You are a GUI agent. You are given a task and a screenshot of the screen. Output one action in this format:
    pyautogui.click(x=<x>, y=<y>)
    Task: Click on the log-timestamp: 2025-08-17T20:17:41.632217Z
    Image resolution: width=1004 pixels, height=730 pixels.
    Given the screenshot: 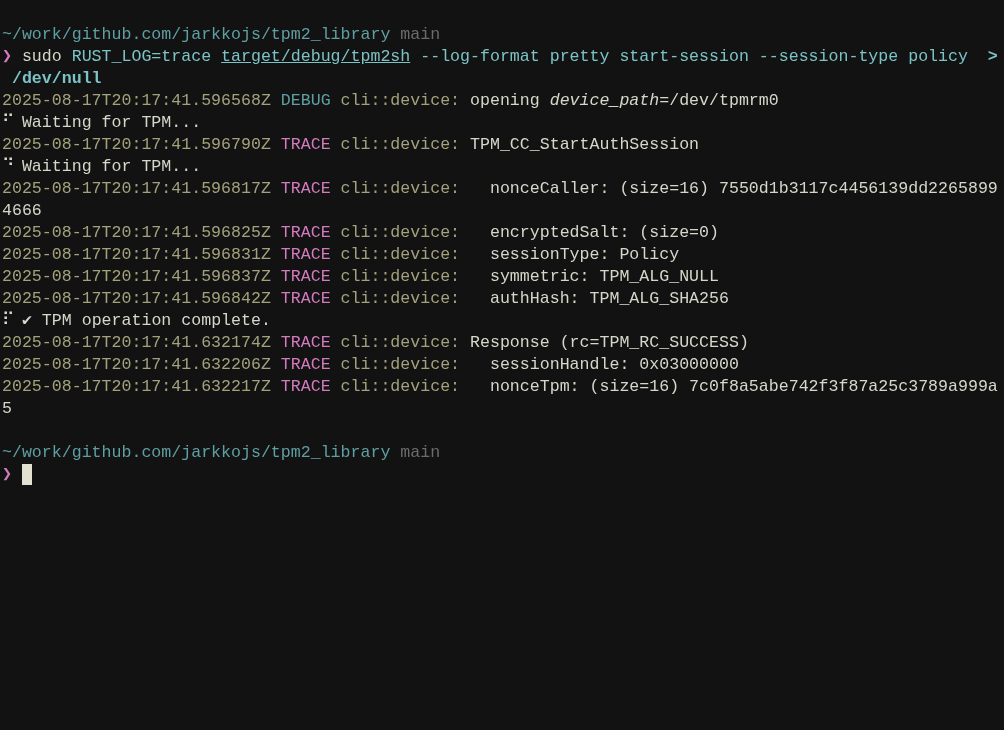 What is the action you would take?
    pyautogui.click(x=136, y=387)
    